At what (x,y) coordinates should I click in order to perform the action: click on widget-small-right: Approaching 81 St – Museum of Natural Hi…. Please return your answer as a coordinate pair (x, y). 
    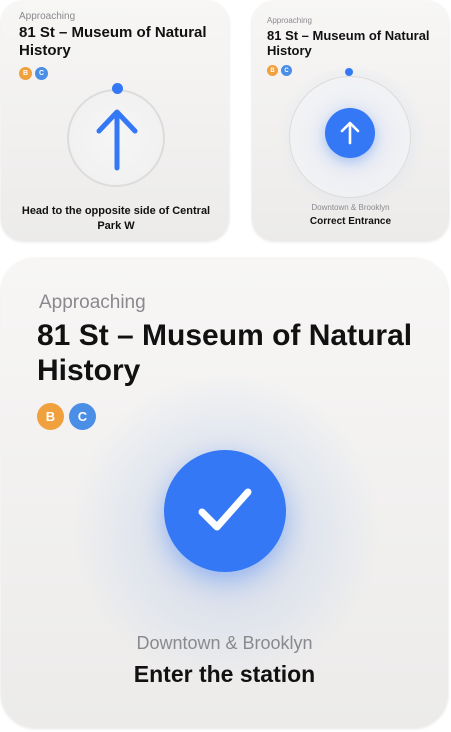
    Looking at the image, I should click on (350, 121).